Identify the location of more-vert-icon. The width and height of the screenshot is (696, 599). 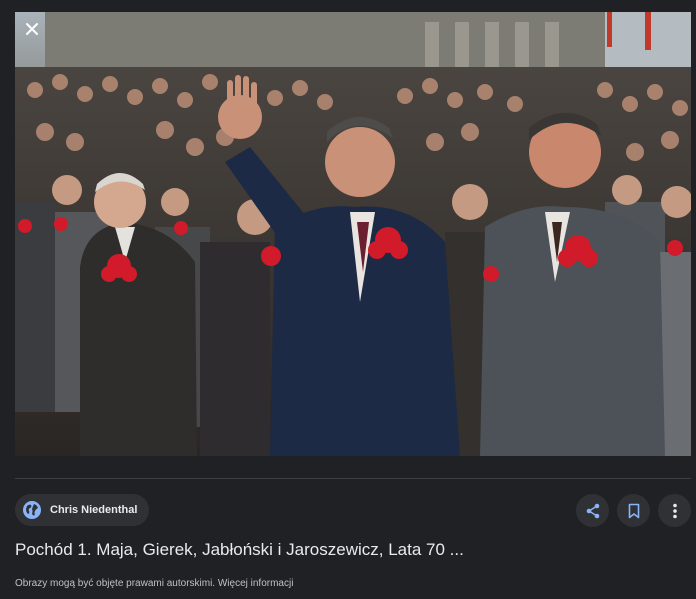
(674, 510).